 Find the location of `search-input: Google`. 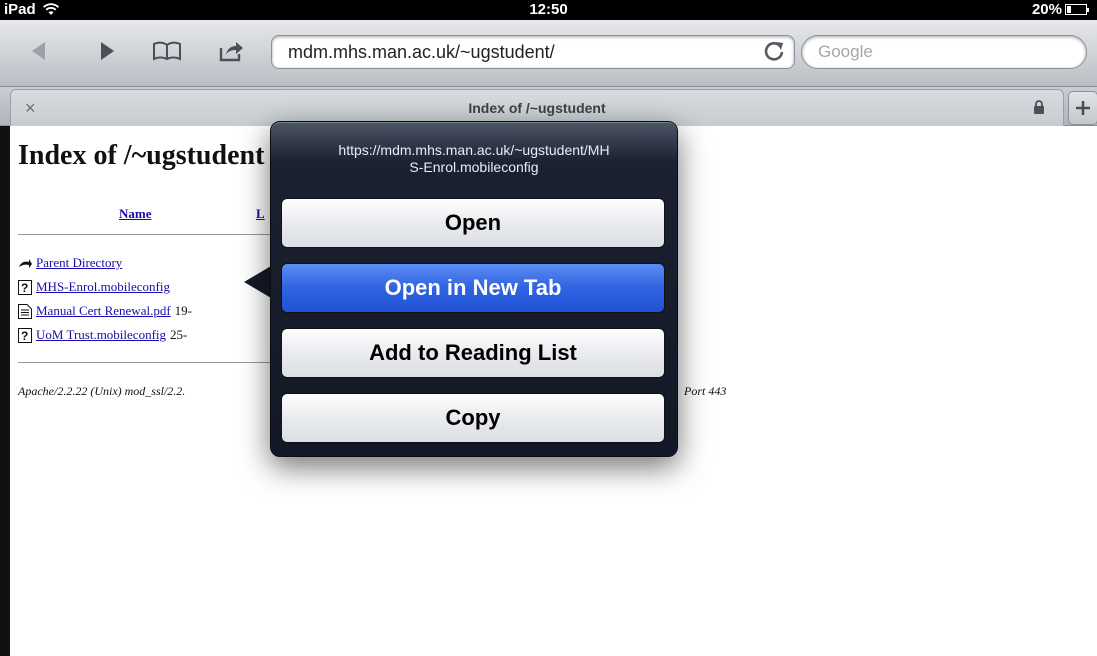

search-input: Google is located at coordinates (944, 52).